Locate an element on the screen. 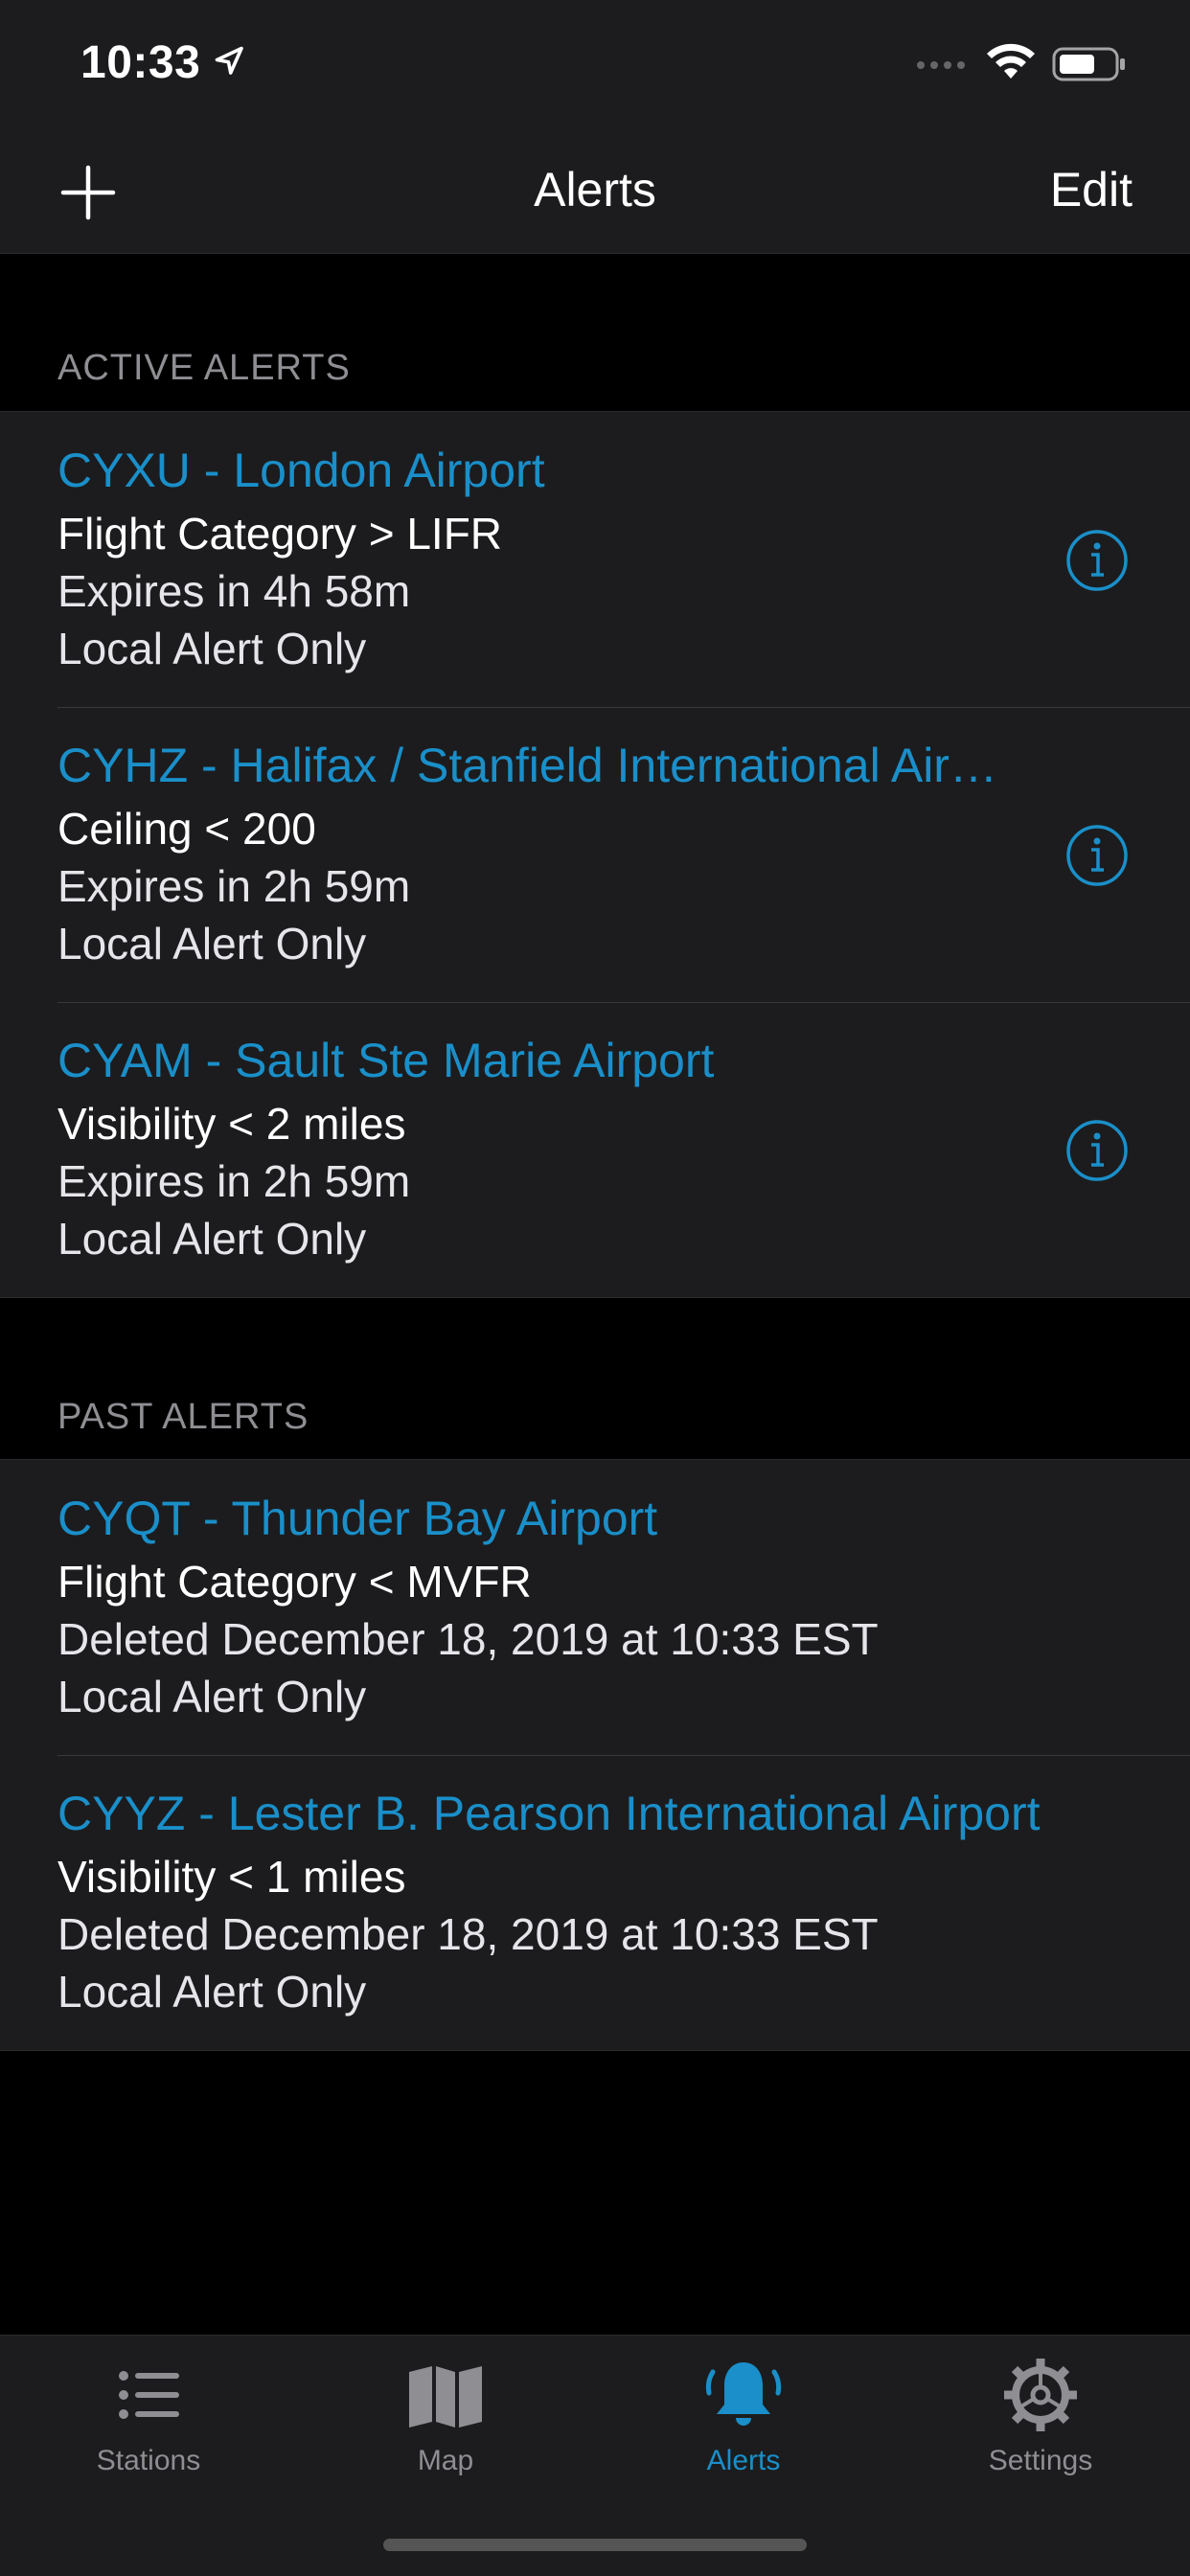 This screenshot has width=1190, height=2576. alert-station-title: CYXU - London Airport is located at coordinates (301, 471).